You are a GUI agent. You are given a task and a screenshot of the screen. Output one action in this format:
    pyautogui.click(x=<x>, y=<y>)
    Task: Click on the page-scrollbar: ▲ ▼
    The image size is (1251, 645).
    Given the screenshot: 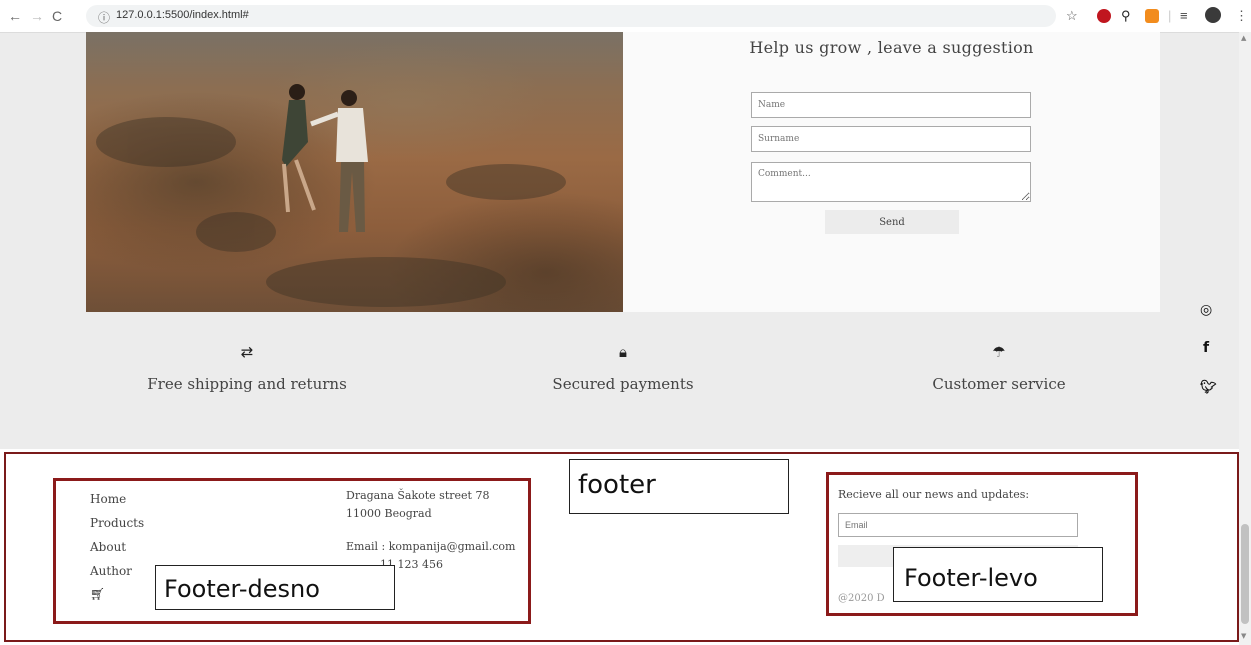 What is the action you would take?
    pyautogui.click(x=1245, y=338)
    